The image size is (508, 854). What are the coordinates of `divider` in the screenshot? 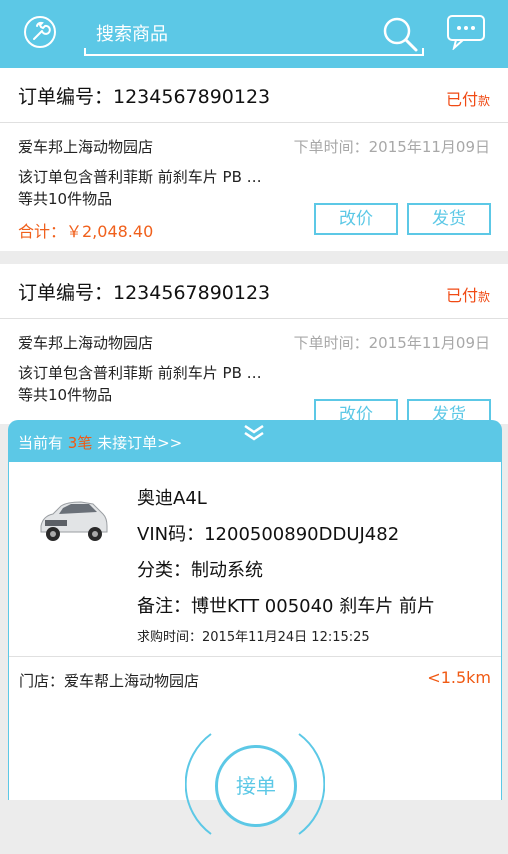 It's located at (255, 656).